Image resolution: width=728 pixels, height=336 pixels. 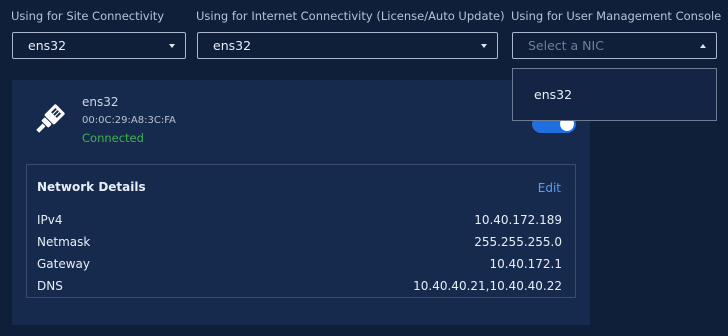 I want to click on user-management-placeholder: Select a NIC, so click(x=566, y=45).